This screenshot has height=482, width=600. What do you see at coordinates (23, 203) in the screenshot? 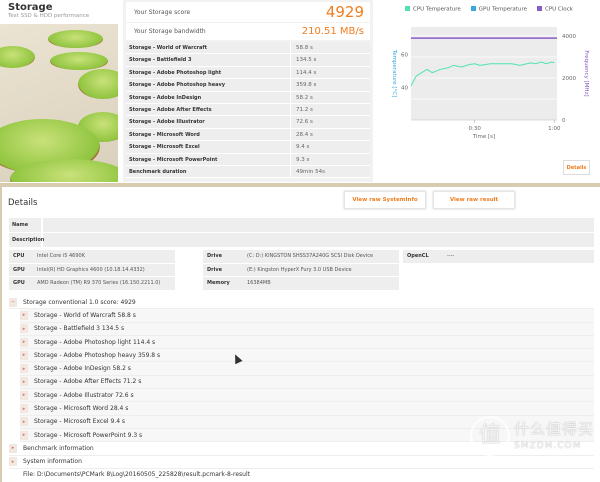
I see `details-title: Details` at bounding box center [23, 203].